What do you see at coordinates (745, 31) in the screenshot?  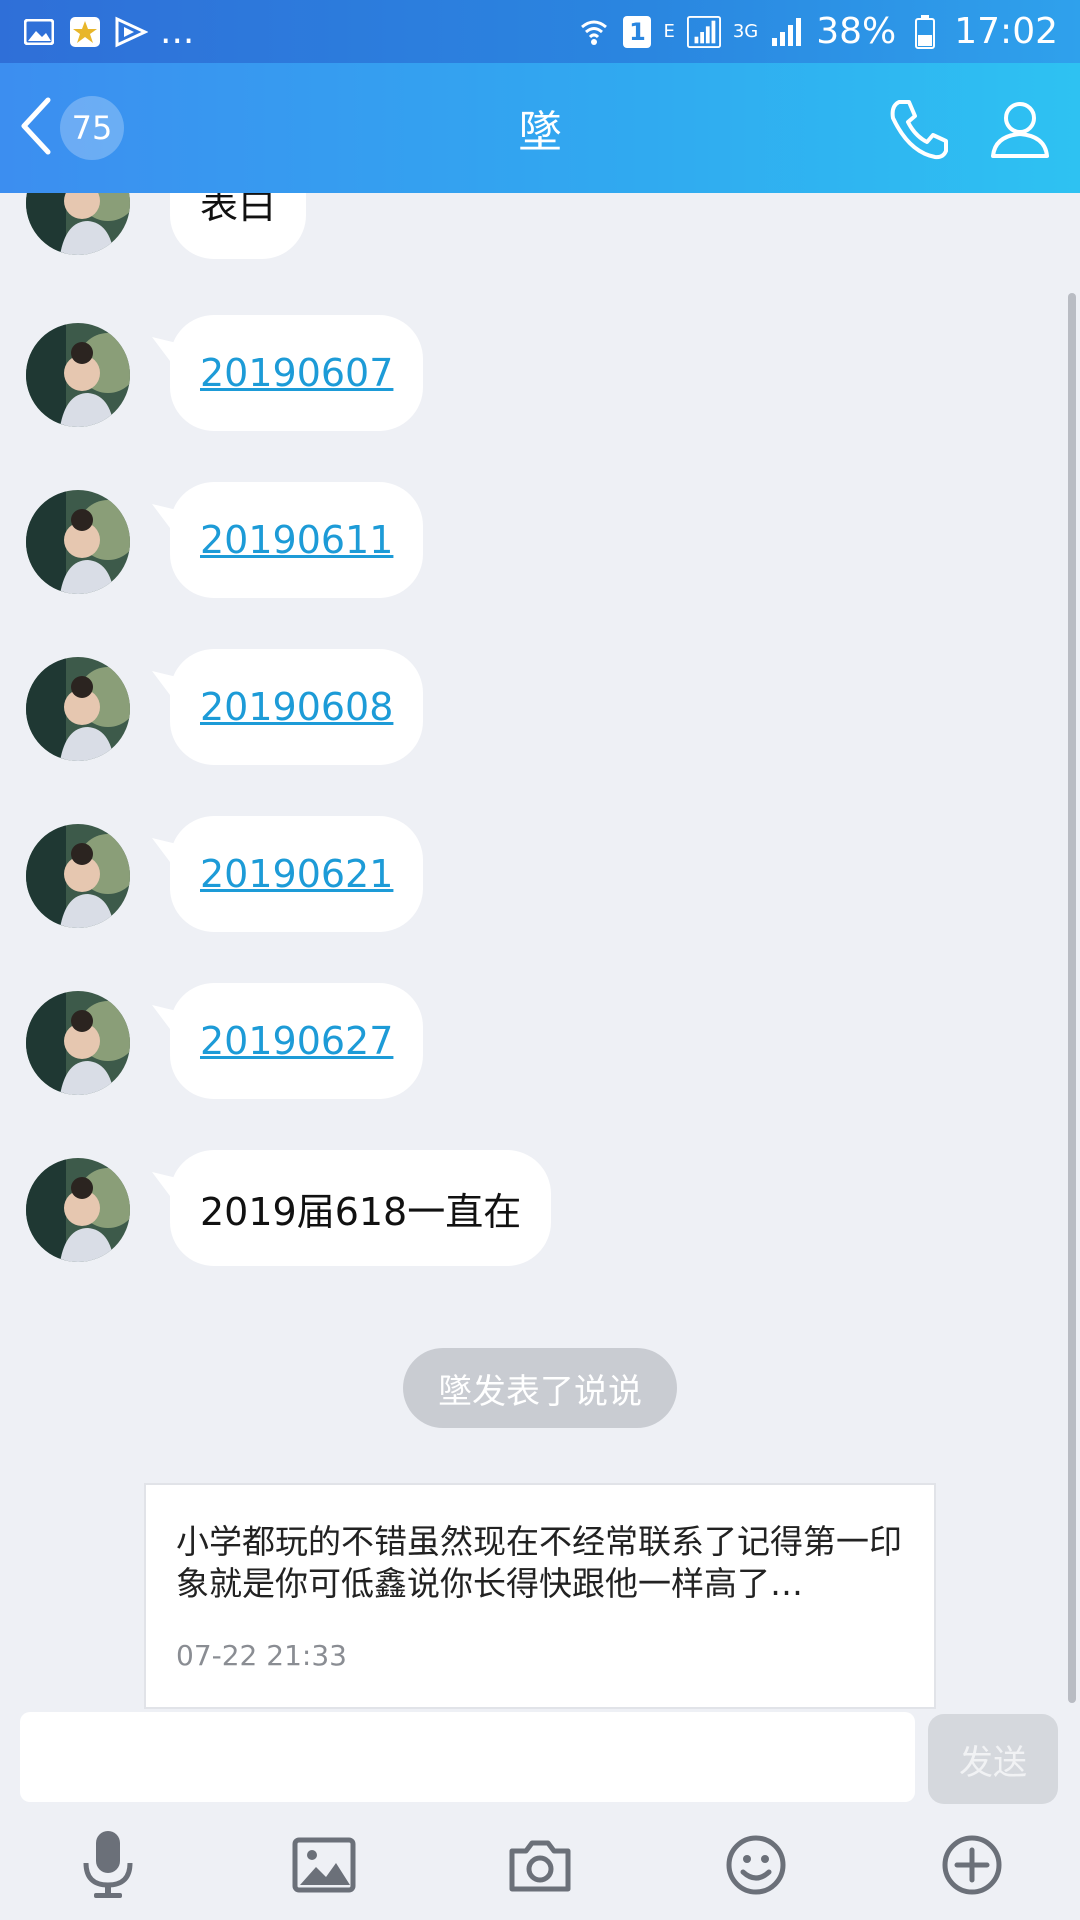 I see `network-3g: 3G` at bounding box center [745, 31].